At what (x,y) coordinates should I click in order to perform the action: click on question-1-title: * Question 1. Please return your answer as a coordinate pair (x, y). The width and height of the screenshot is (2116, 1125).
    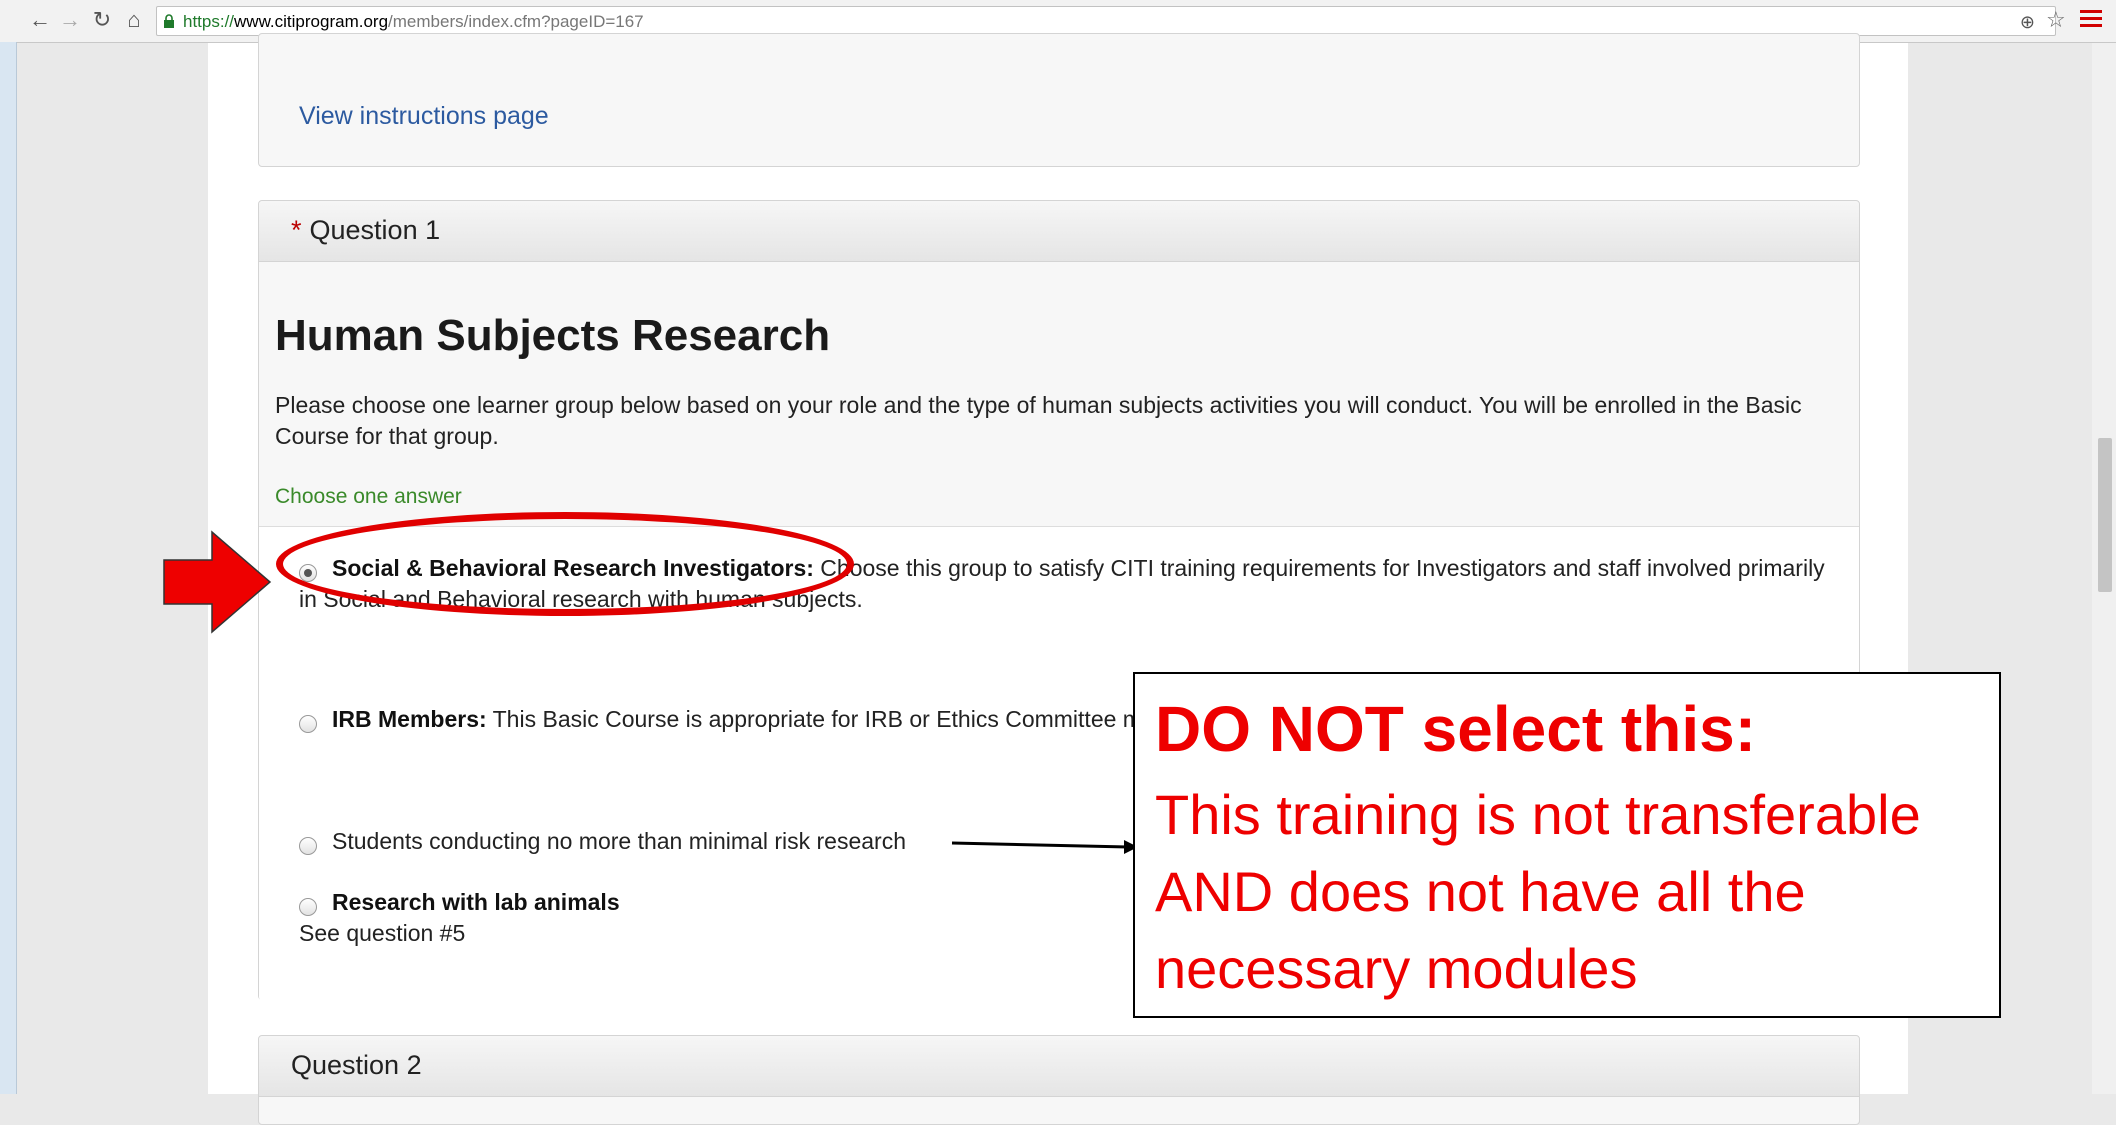
    Looking at the image, I should click on (365, 230).